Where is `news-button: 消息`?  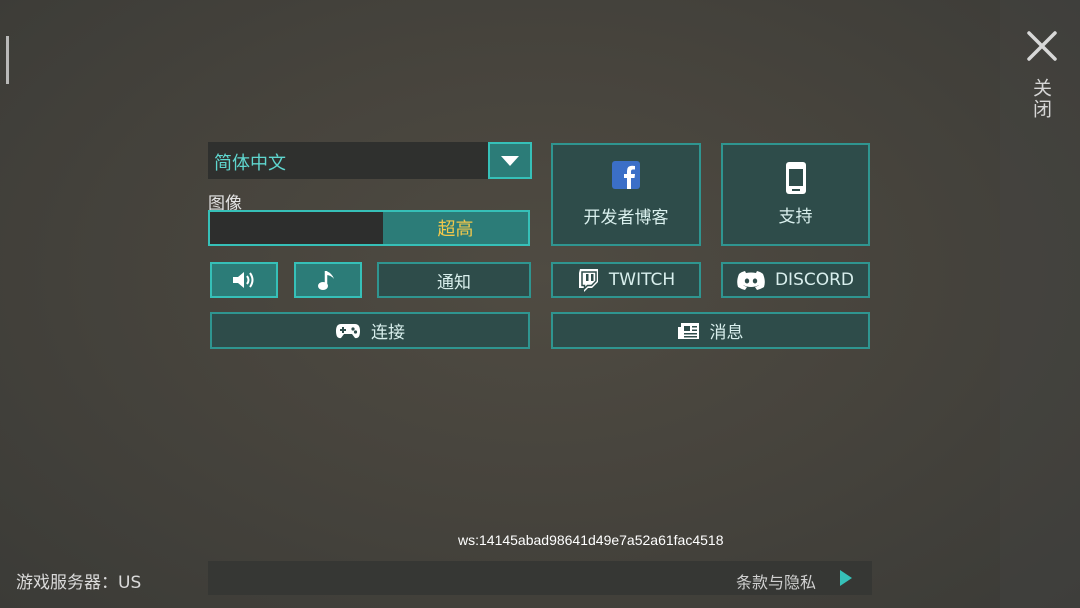
news-button: 消息 is located at coordinates (710, 330).